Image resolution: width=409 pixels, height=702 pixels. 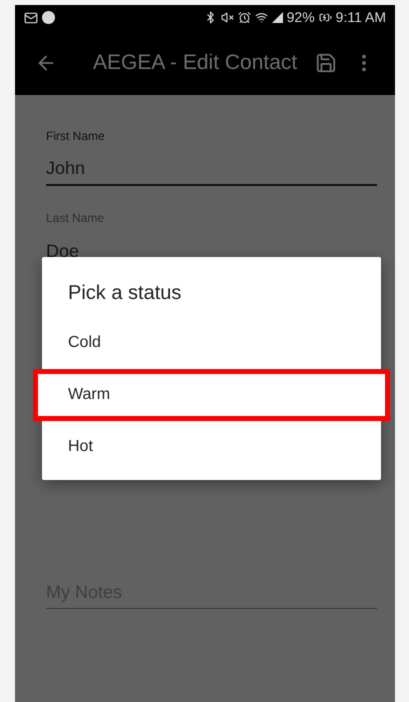 I want to click on app-bar-title: AEGEA - Edit Contact, so click(x=195, y=63).